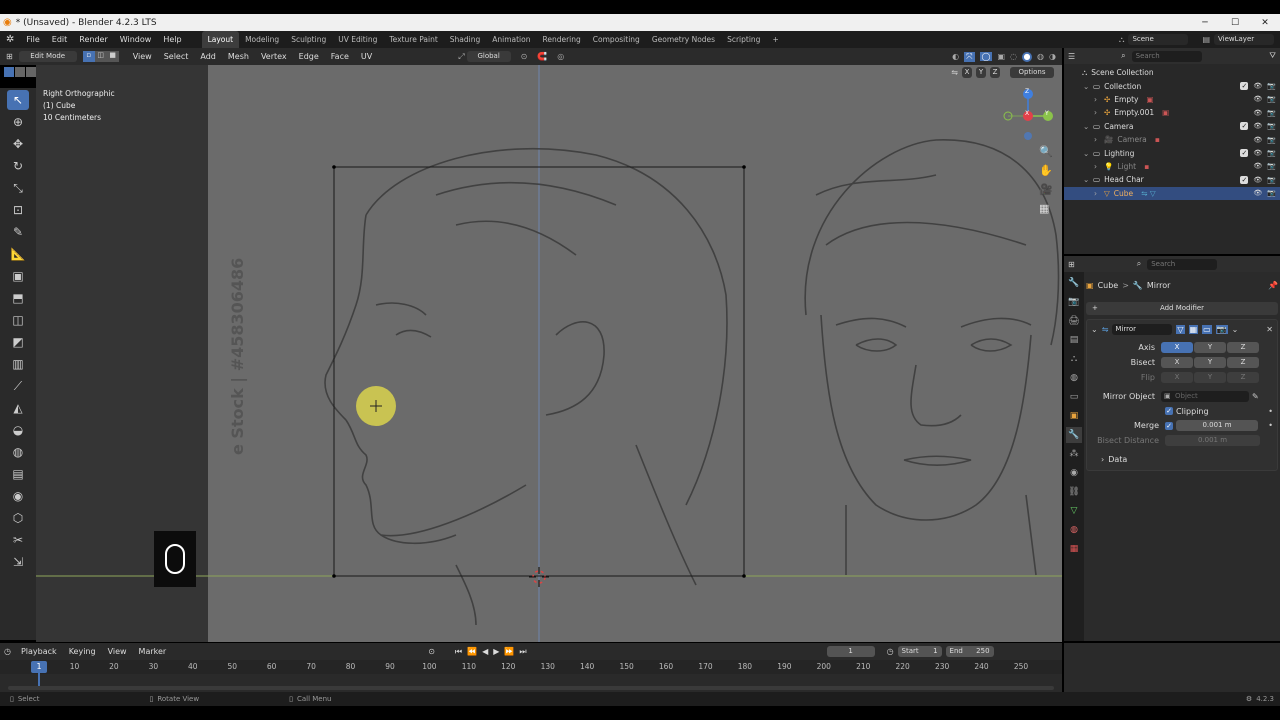 This screenshot has height=720, width=1280. Describe the element at coordinates (1205, 396) in the screenshot. I see `mirror-object-field: ▣ Object` at that location.